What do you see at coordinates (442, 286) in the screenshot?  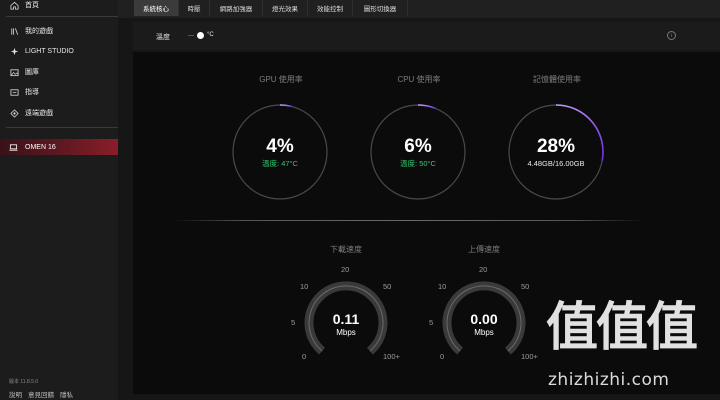 I see `upload-tick-10: 10` at bounding box center [442, 286].